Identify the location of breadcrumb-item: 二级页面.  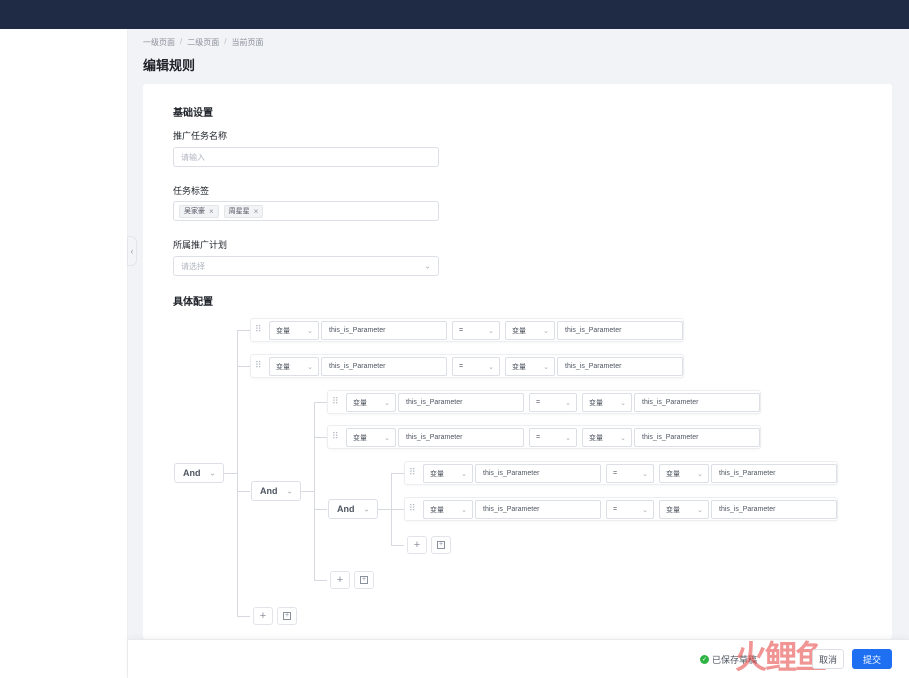
(203, 42).